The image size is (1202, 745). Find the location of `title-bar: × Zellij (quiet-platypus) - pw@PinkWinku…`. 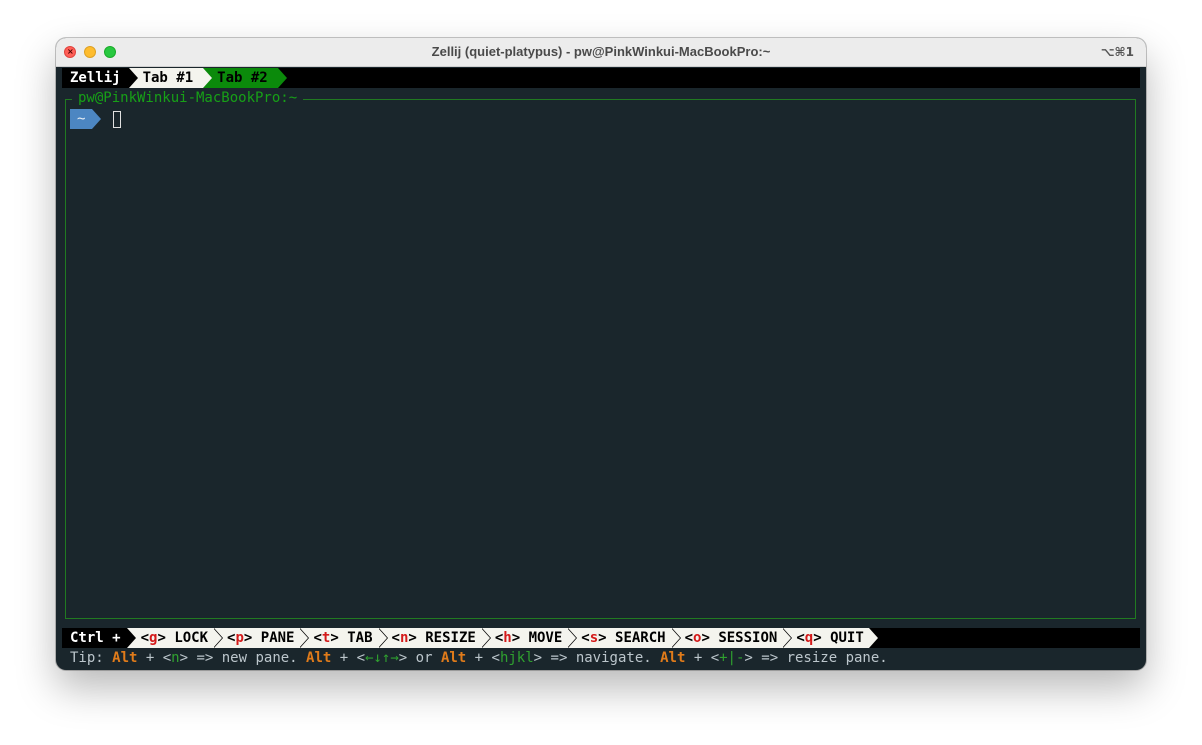

title-bar: × Zellij (quiet-platypus) - pw@PinkWinku… is located at coordinates (601, 52).